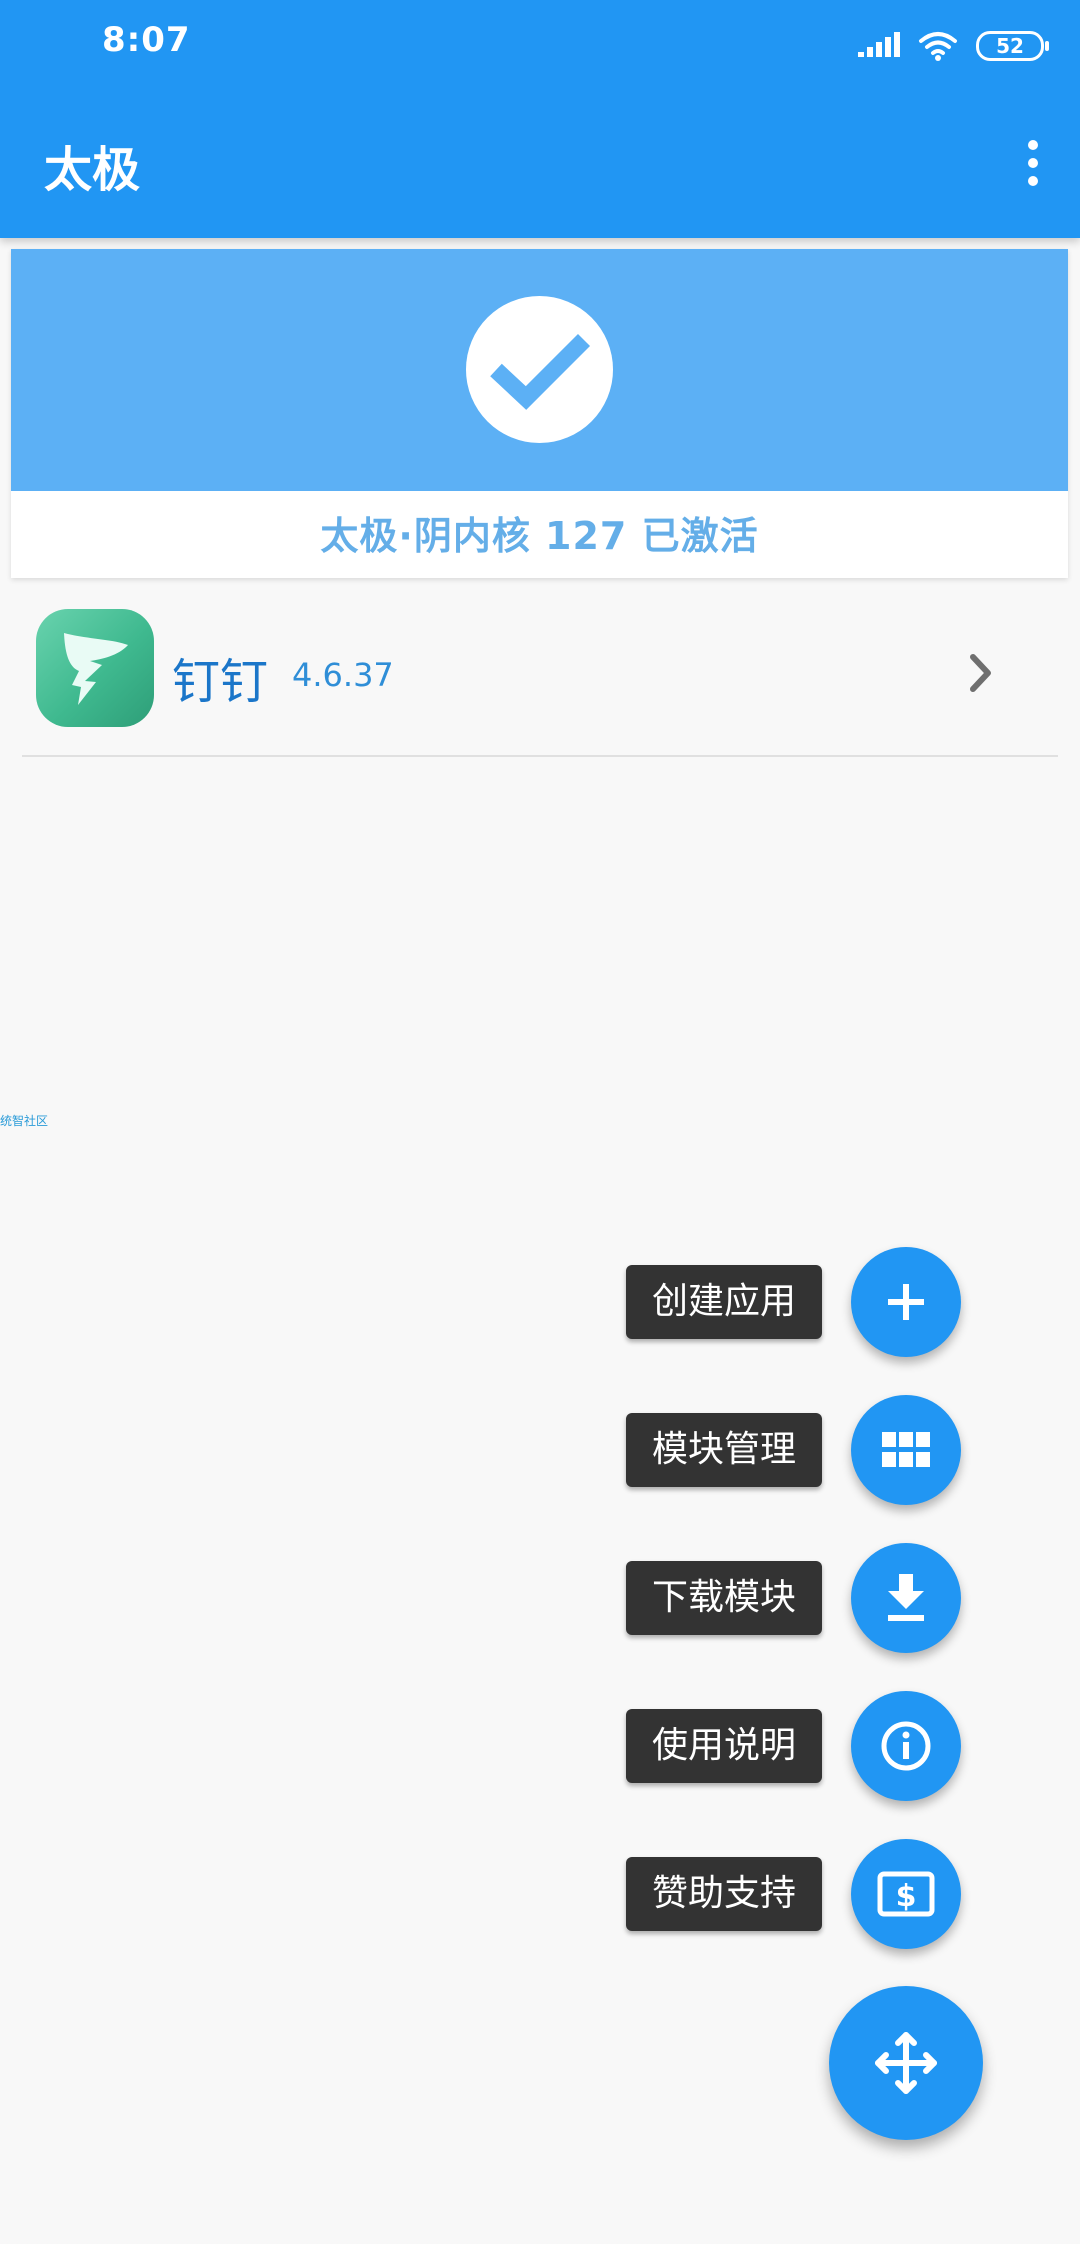 The width and height of the screenshot is (1080, 2244). What do you see at coordinates (724, 1302) in the screenshot?
I see `create-app-label: 创建应用` at bounding box center [724, 1302].